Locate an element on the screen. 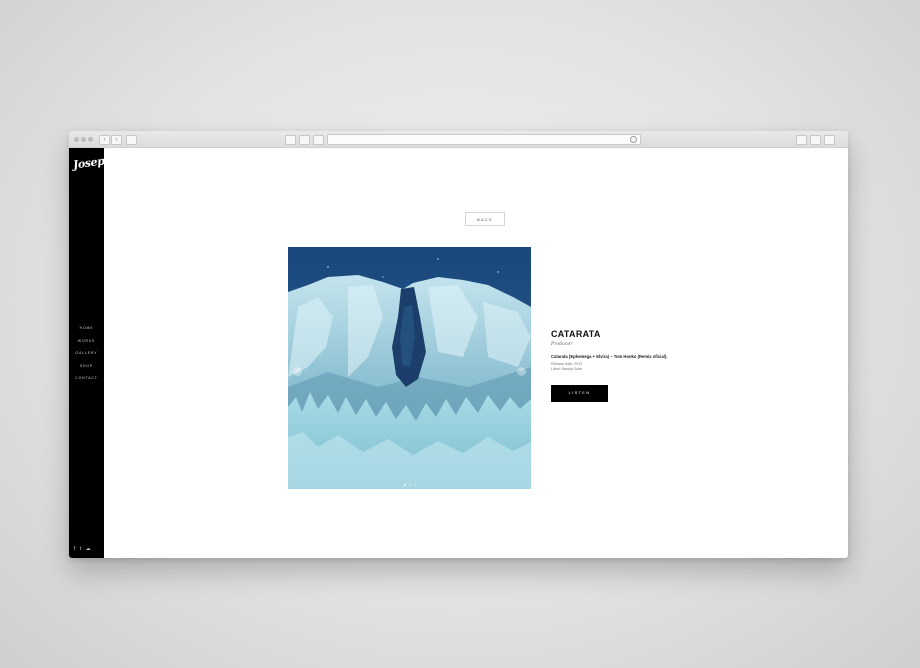 The height and width of the screenshot is (668, 920). record-label: Label: Nacrija Suite is located at coordinates (567, 369).